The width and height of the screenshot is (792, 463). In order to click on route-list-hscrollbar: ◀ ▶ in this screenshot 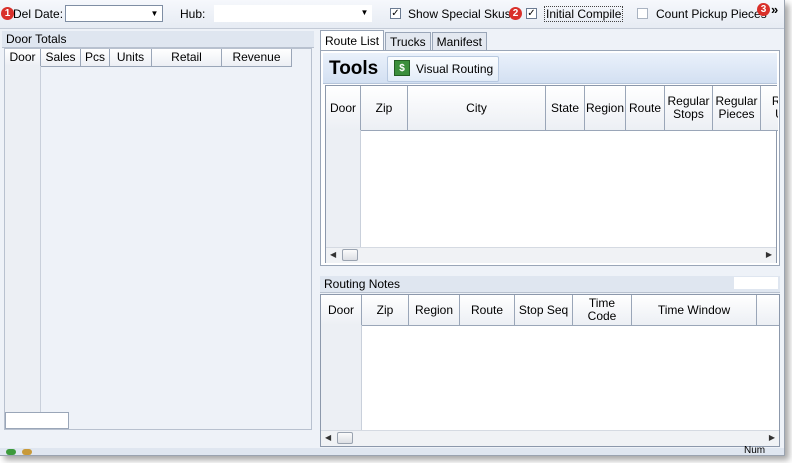, I will do `click(551, 255)`.